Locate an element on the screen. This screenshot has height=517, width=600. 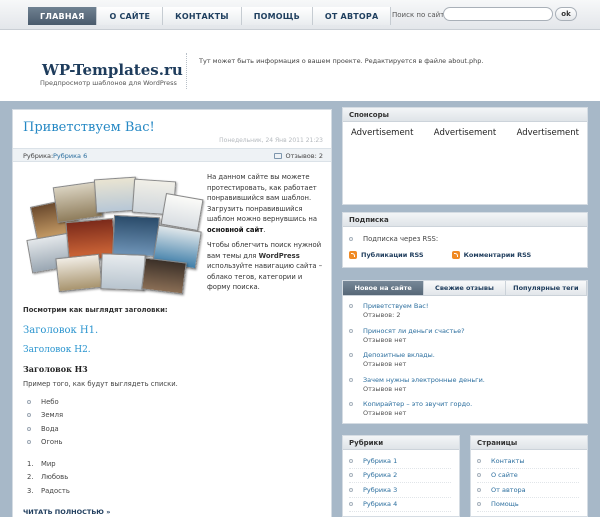
template-screenshots-image is located at coordinates (115, 235).